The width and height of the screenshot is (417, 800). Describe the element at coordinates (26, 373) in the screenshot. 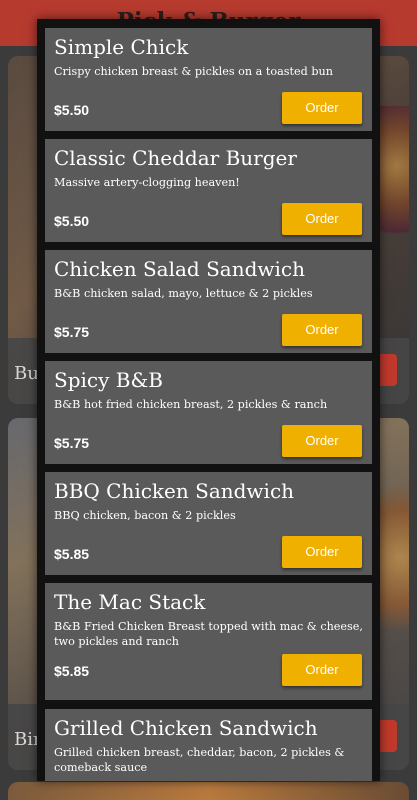

I see `category-label: Bu` at that location.